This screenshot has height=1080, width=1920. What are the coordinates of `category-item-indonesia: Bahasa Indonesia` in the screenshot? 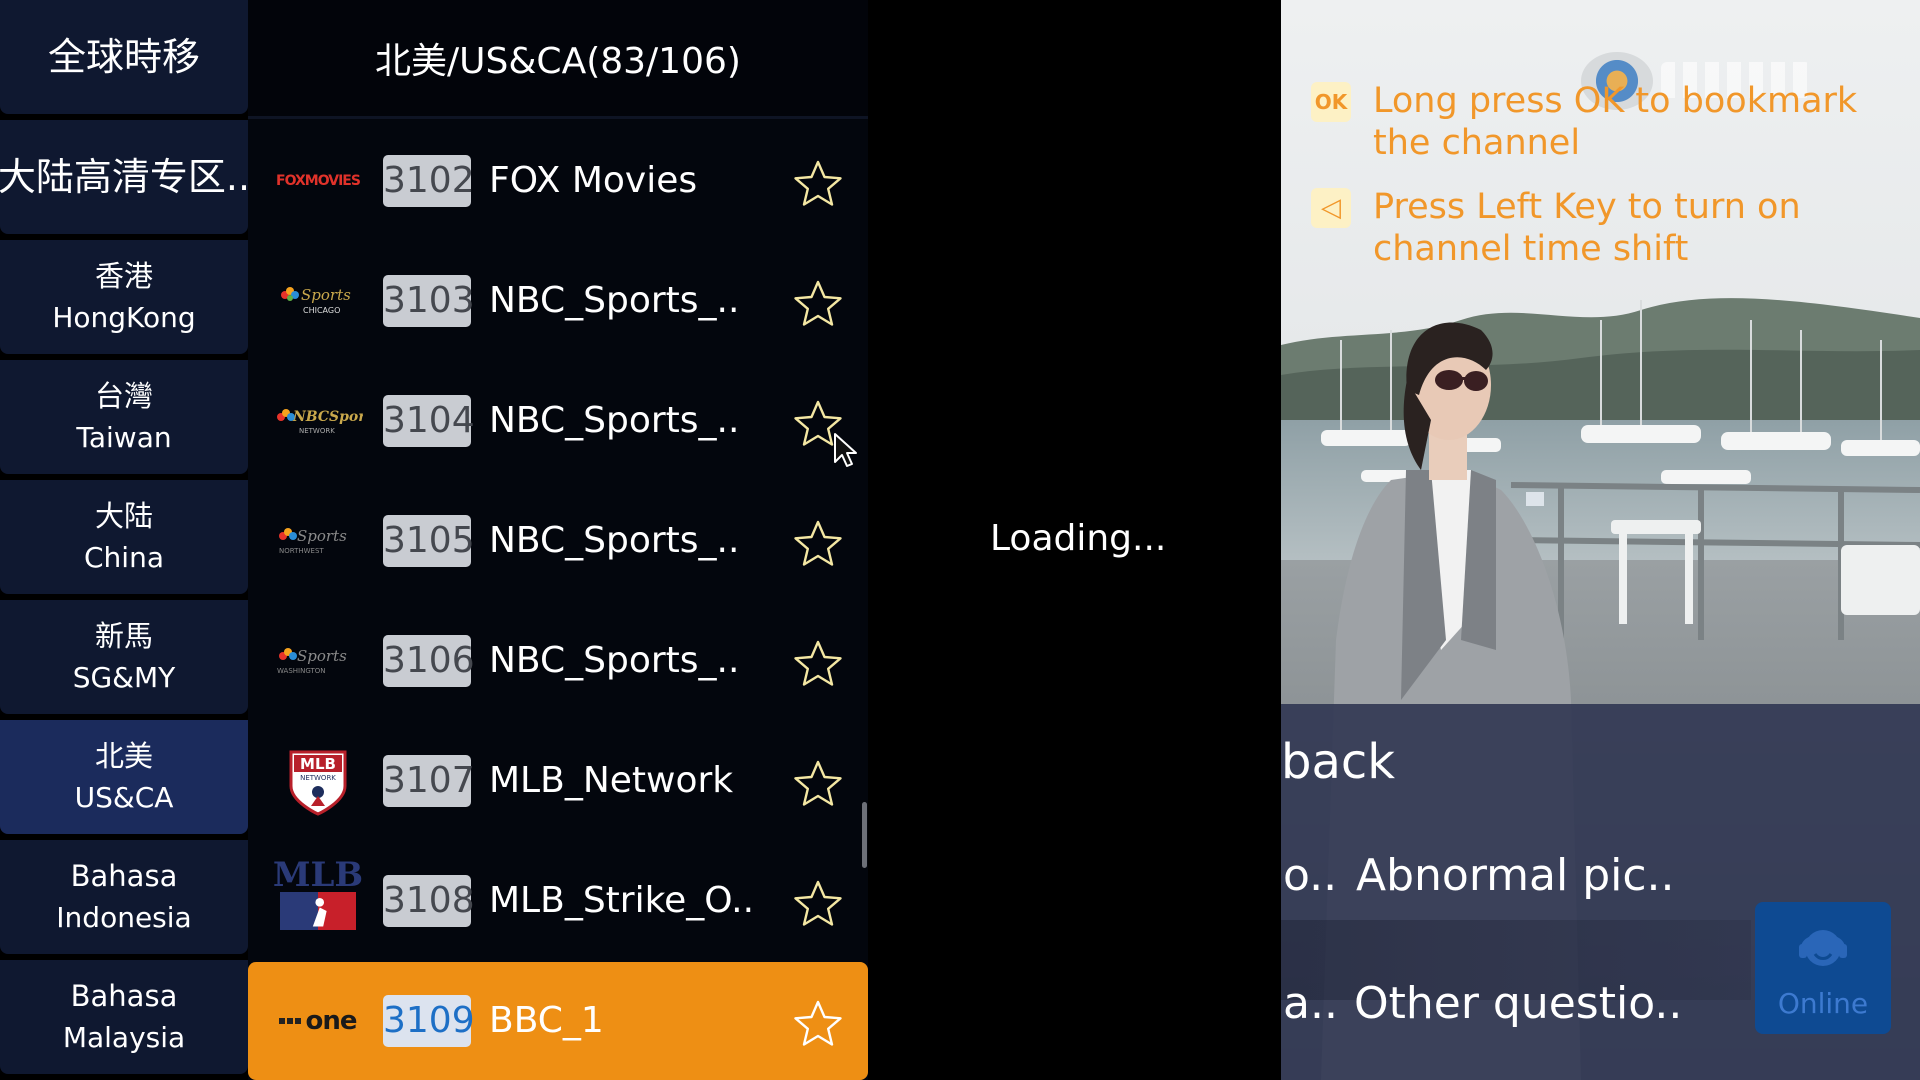 It's located at (124, 897).